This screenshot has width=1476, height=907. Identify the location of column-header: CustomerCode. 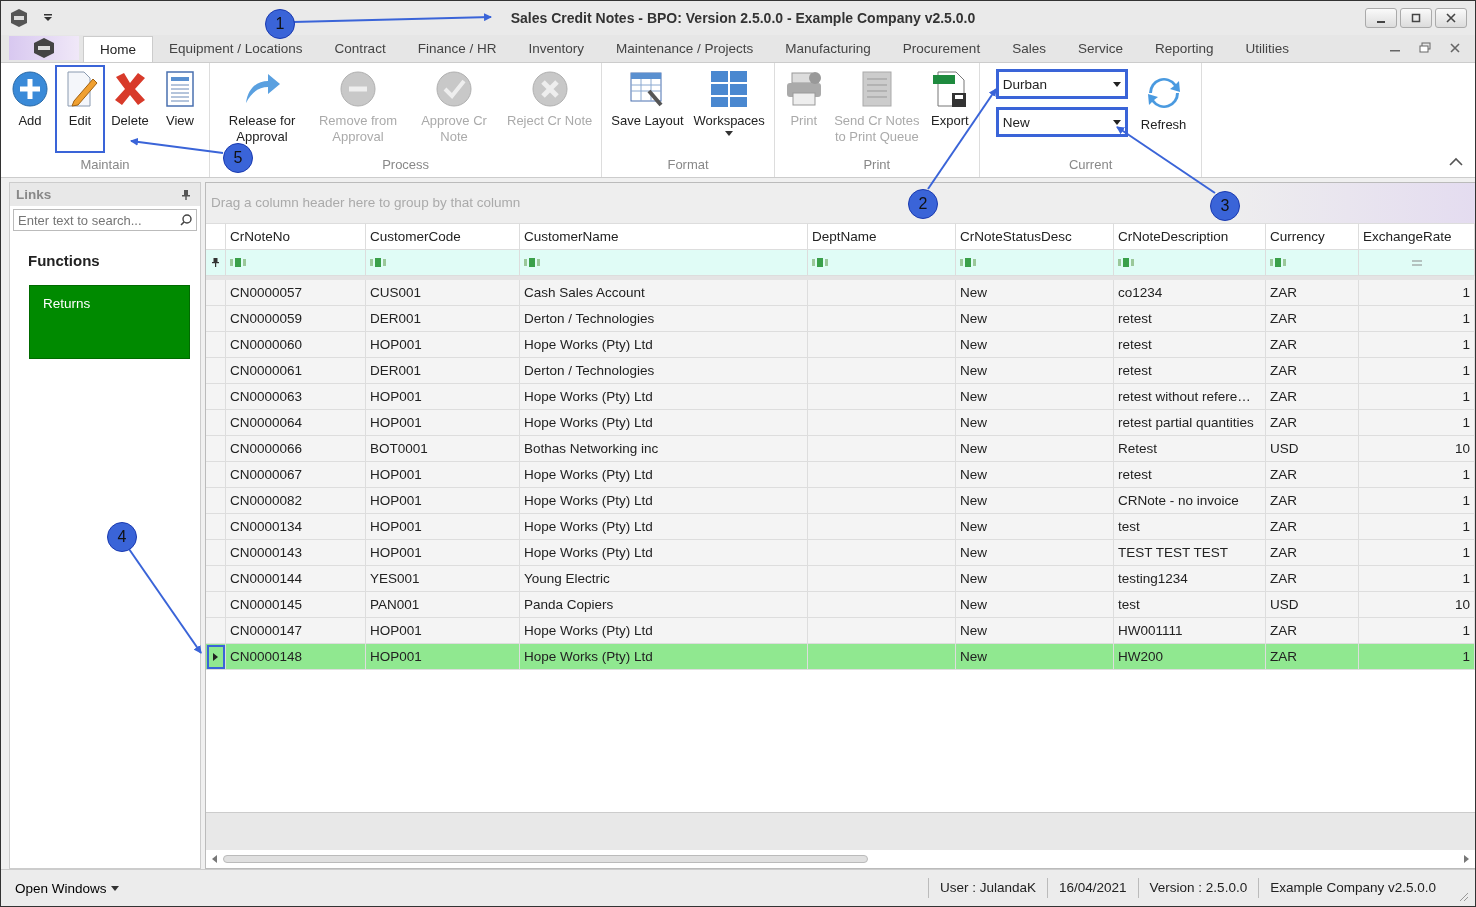
(443, 236).